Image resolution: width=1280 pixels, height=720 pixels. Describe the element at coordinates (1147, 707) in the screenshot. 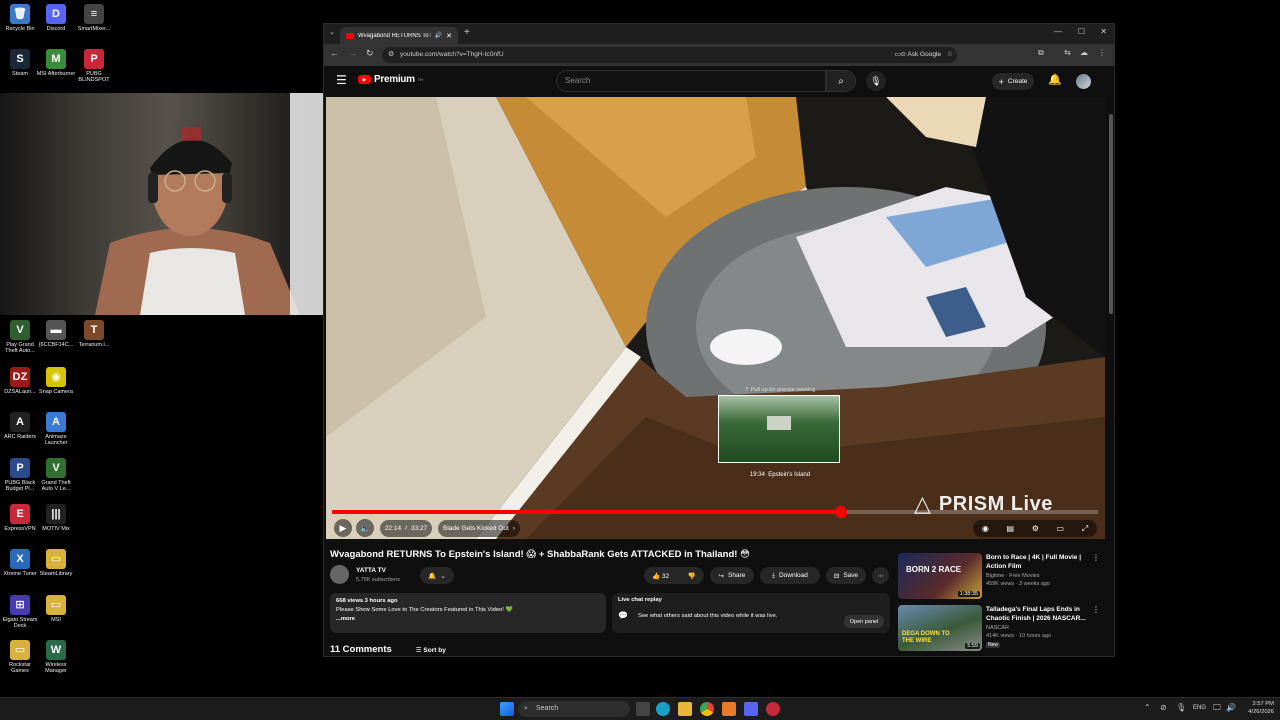

I see `tray-chevron-icon: ⌃` at that location.